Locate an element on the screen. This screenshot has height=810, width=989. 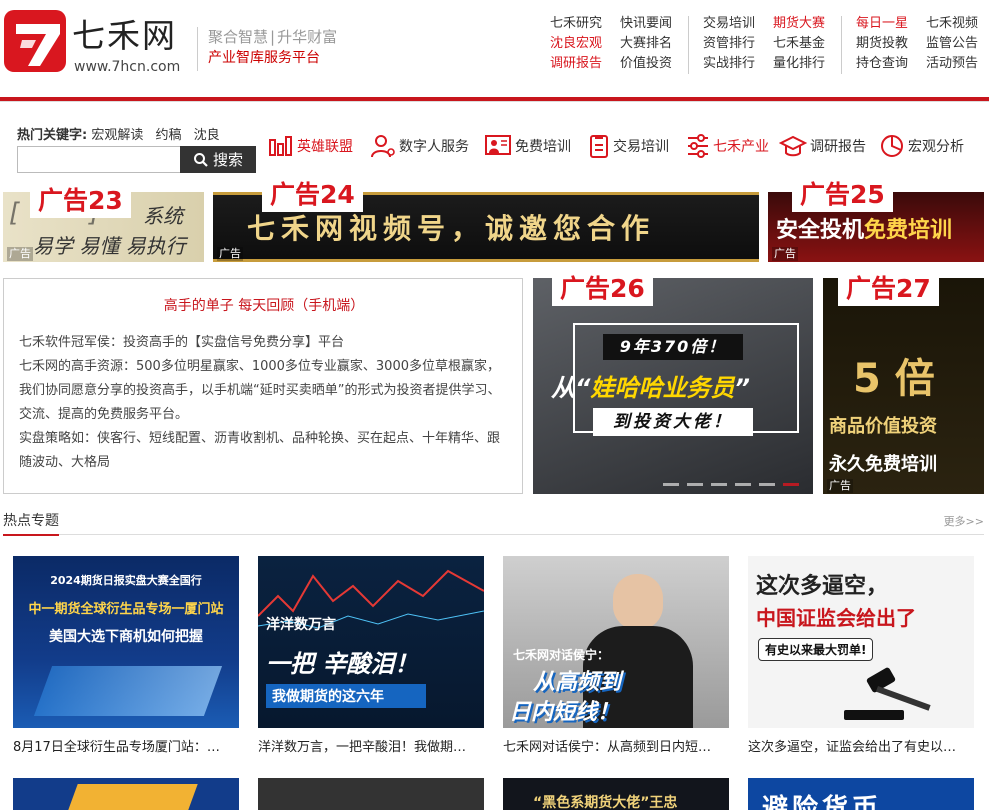
user-icon is located at coordinates (383, 146).